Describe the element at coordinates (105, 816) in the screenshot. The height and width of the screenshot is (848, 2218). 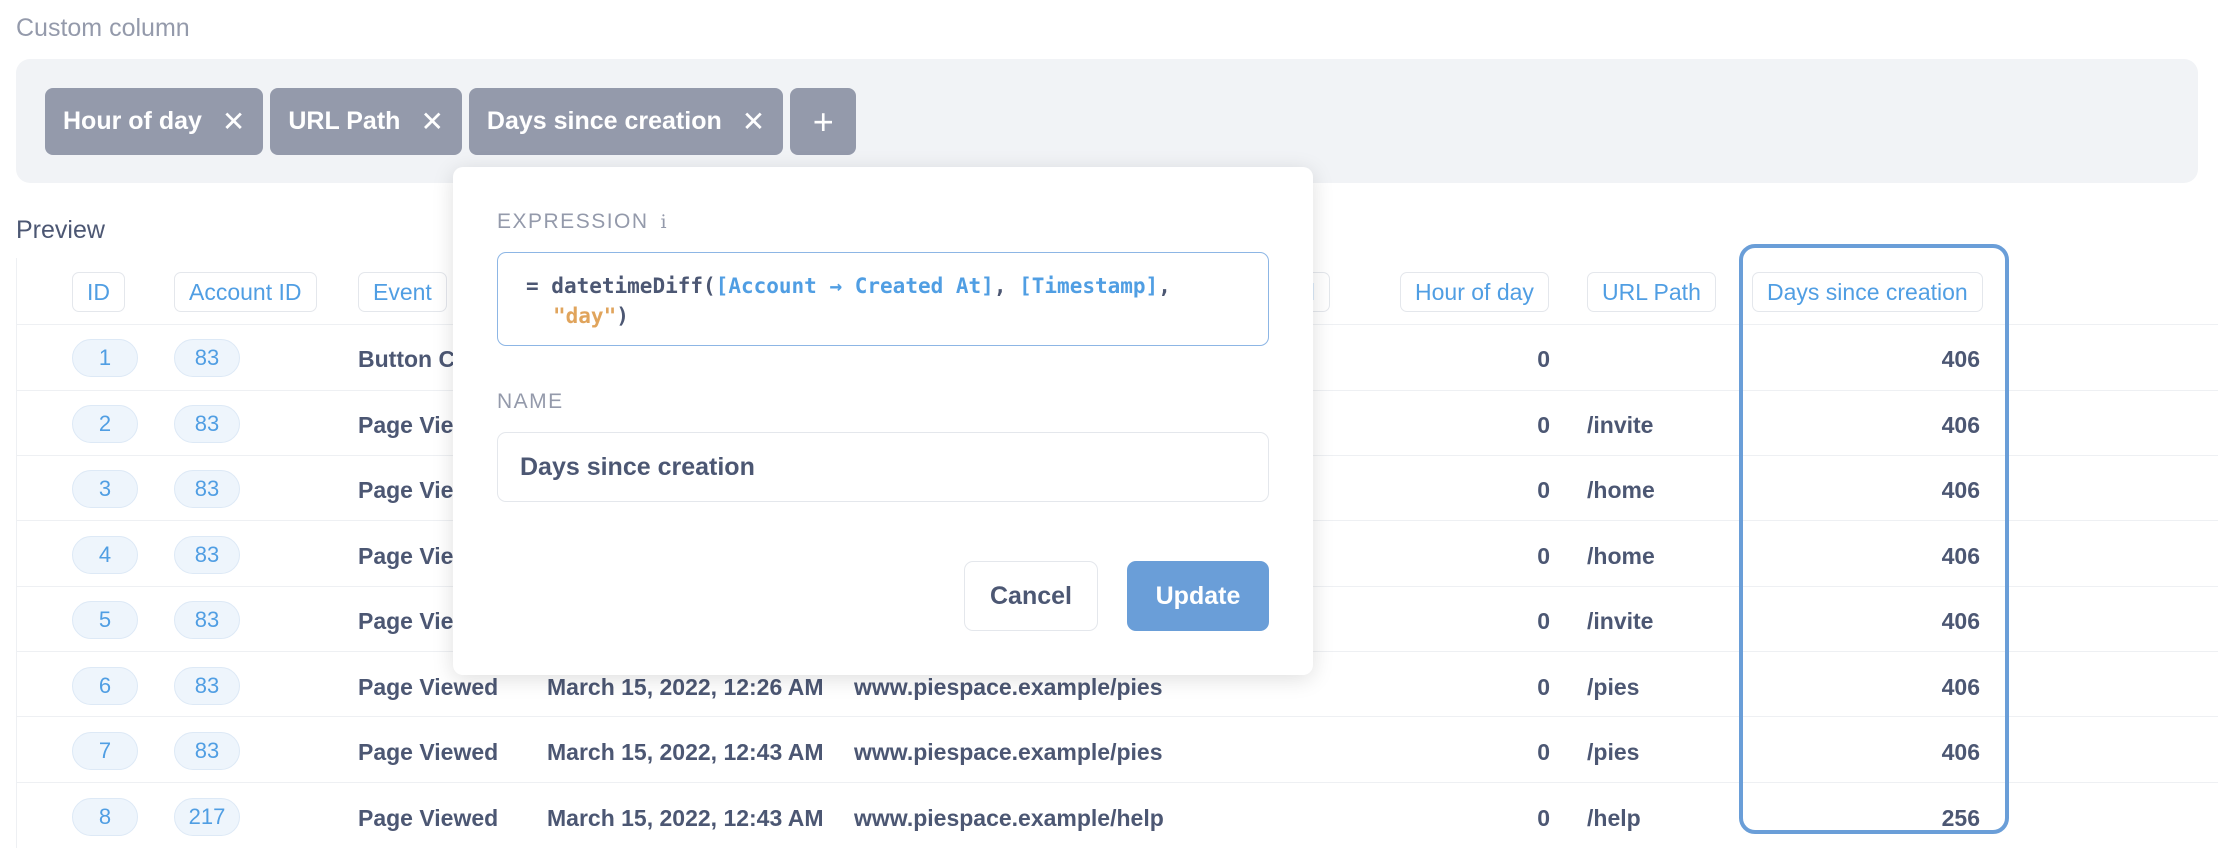
I see `row-id: 8` at that location.